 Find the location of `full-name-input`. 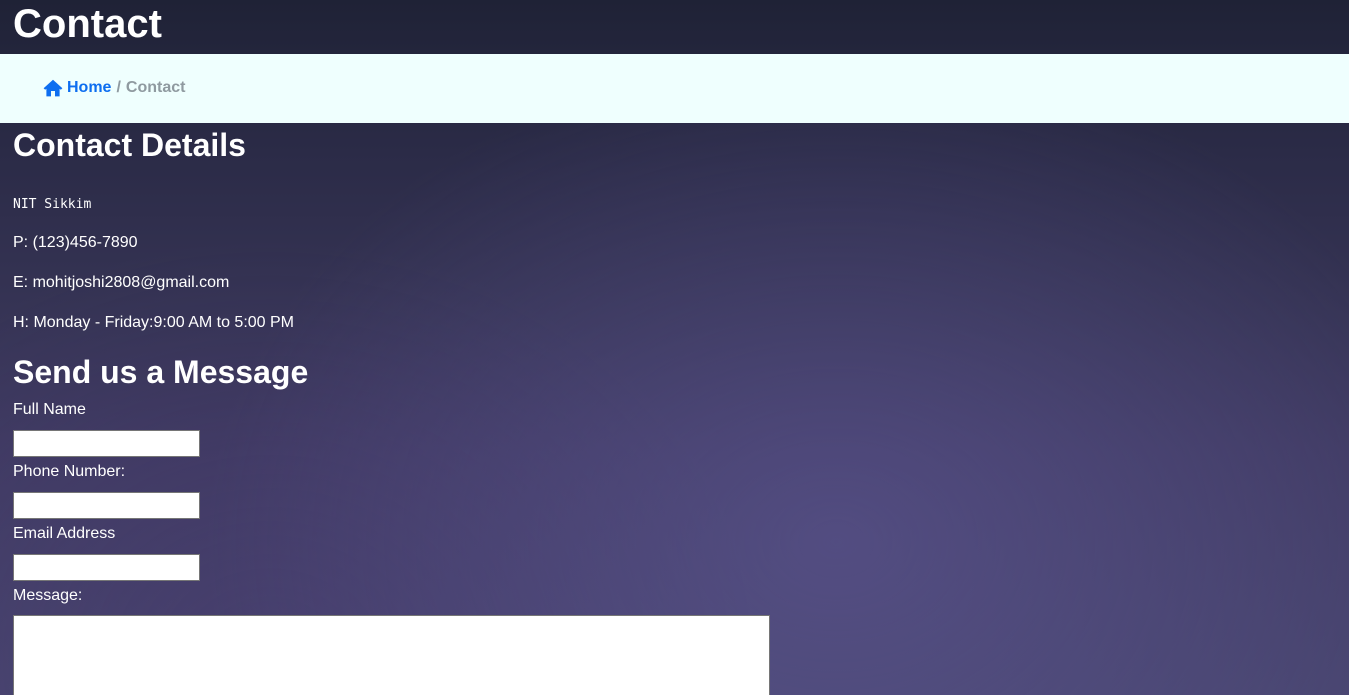

full-name-input is located at coordinates (106, 443).